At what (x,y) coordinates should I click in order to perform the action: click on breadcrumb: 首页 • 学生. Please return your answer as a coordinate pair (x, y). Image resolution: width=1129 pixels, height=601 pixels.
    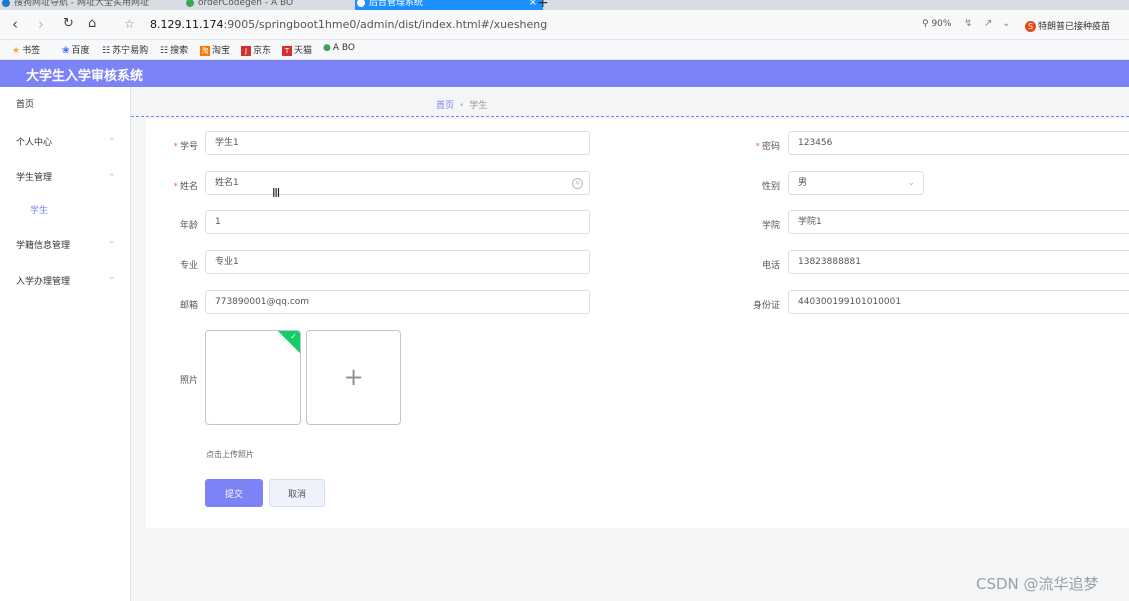
    Looking at the image, I should click on (461, 104).